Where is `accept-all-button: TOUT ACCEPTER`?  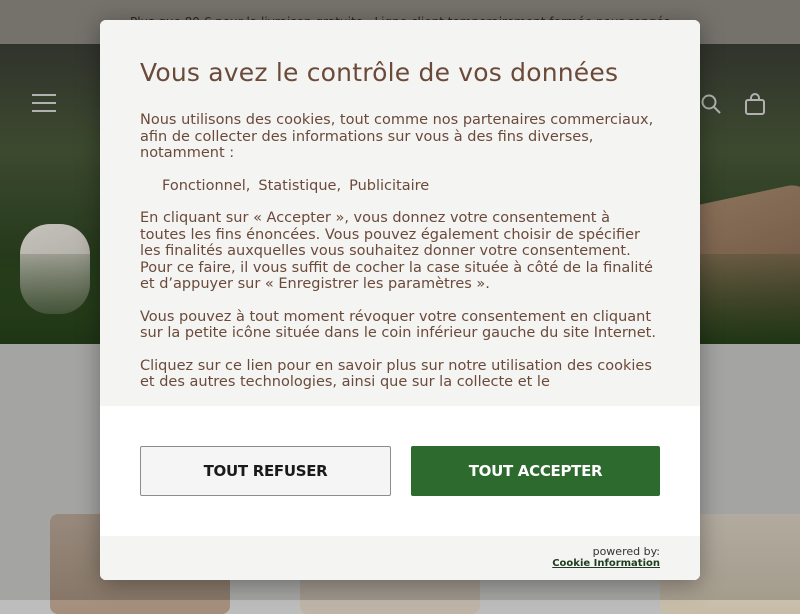 accept-all-button: TOUT ACCEPTER is located at coordinates (535, 471).